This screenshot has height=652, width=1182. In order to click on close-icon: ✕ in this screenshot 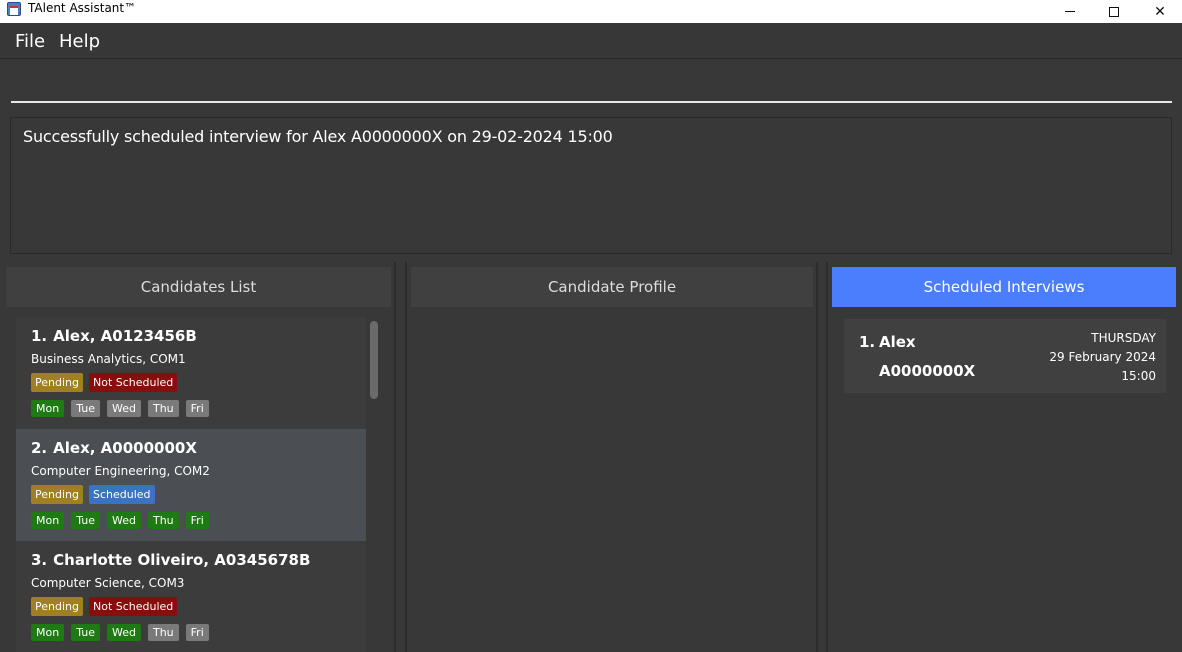, I will do `click(1160, 11)`.